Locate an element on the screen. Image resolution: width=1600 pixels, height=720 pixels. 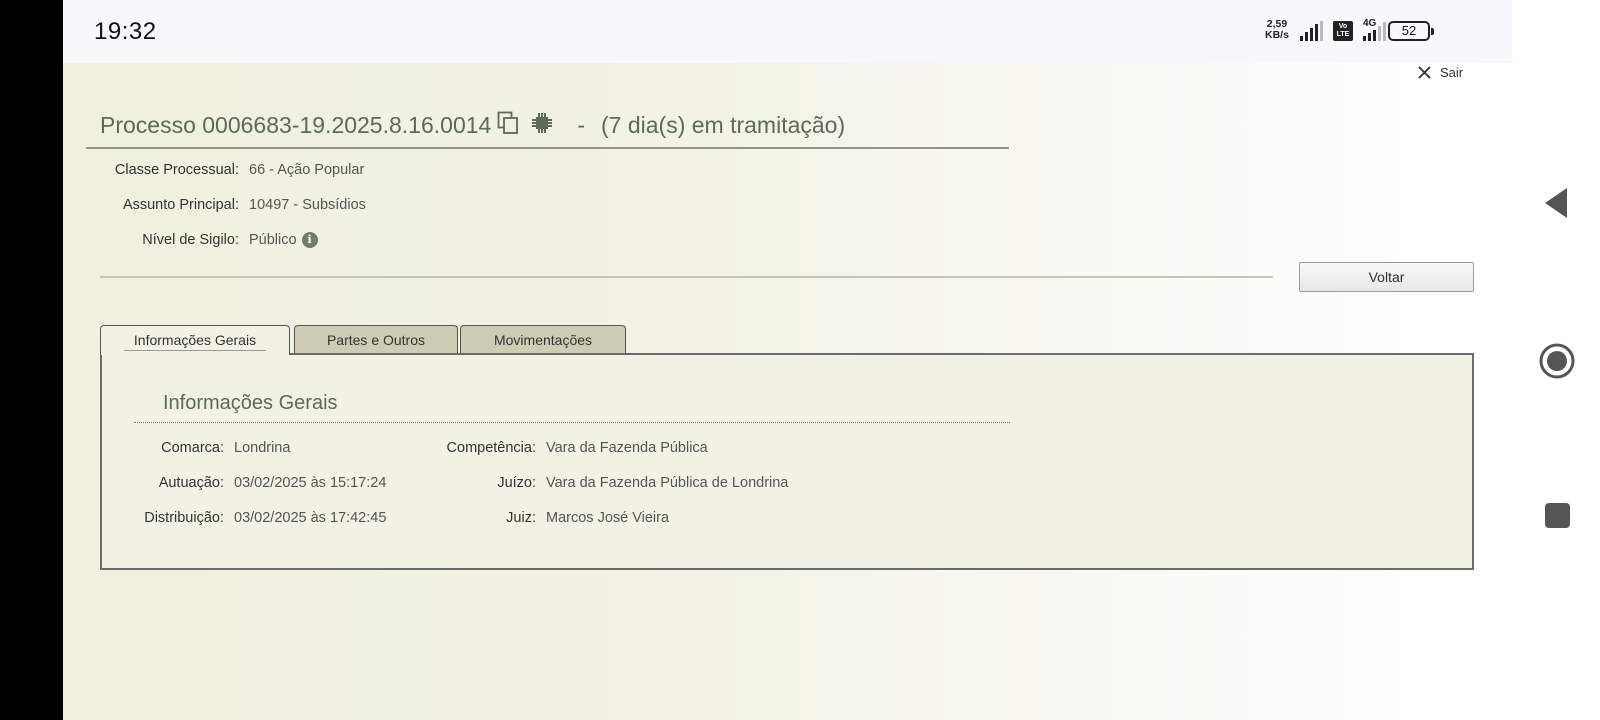
tab-informacoes-gerais-label: Informações Gerais is located at coordinates (195, 341).